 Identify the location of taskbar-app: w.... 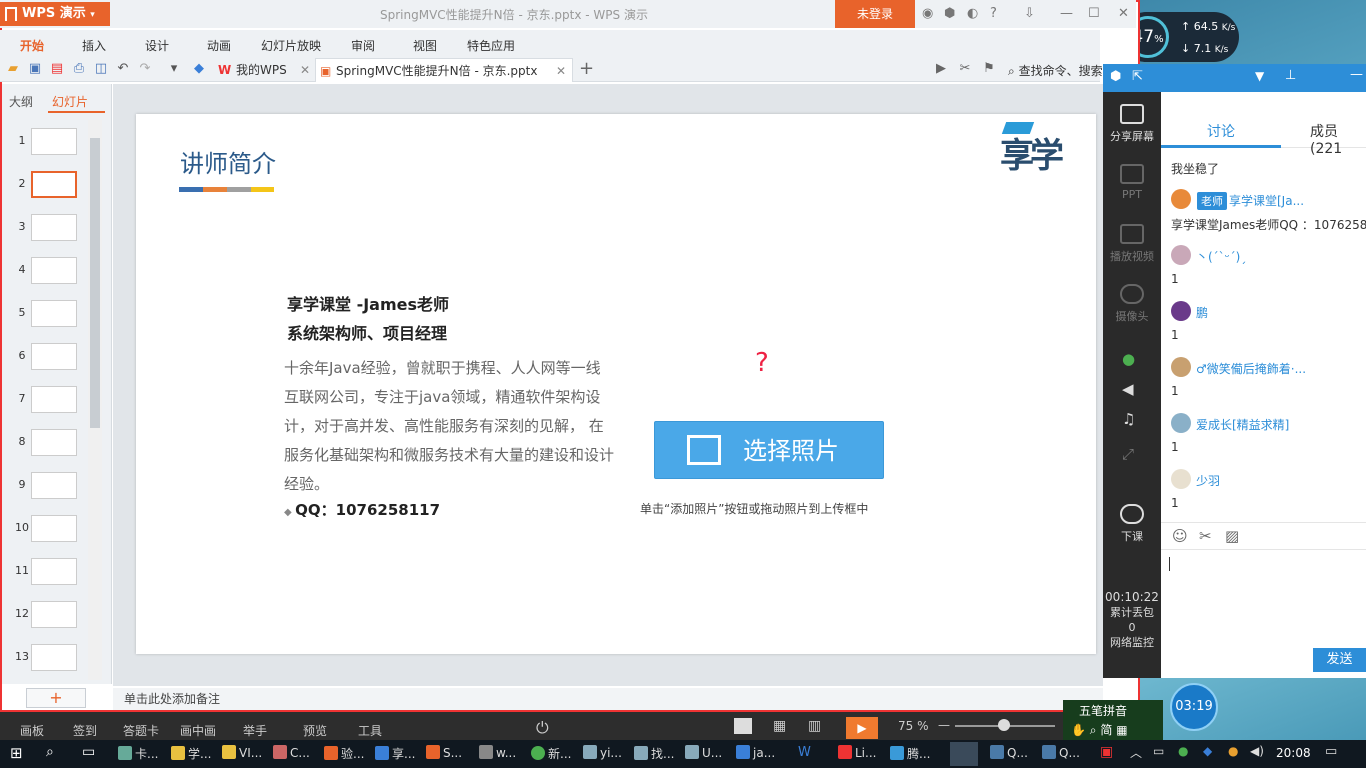
(497, 752).